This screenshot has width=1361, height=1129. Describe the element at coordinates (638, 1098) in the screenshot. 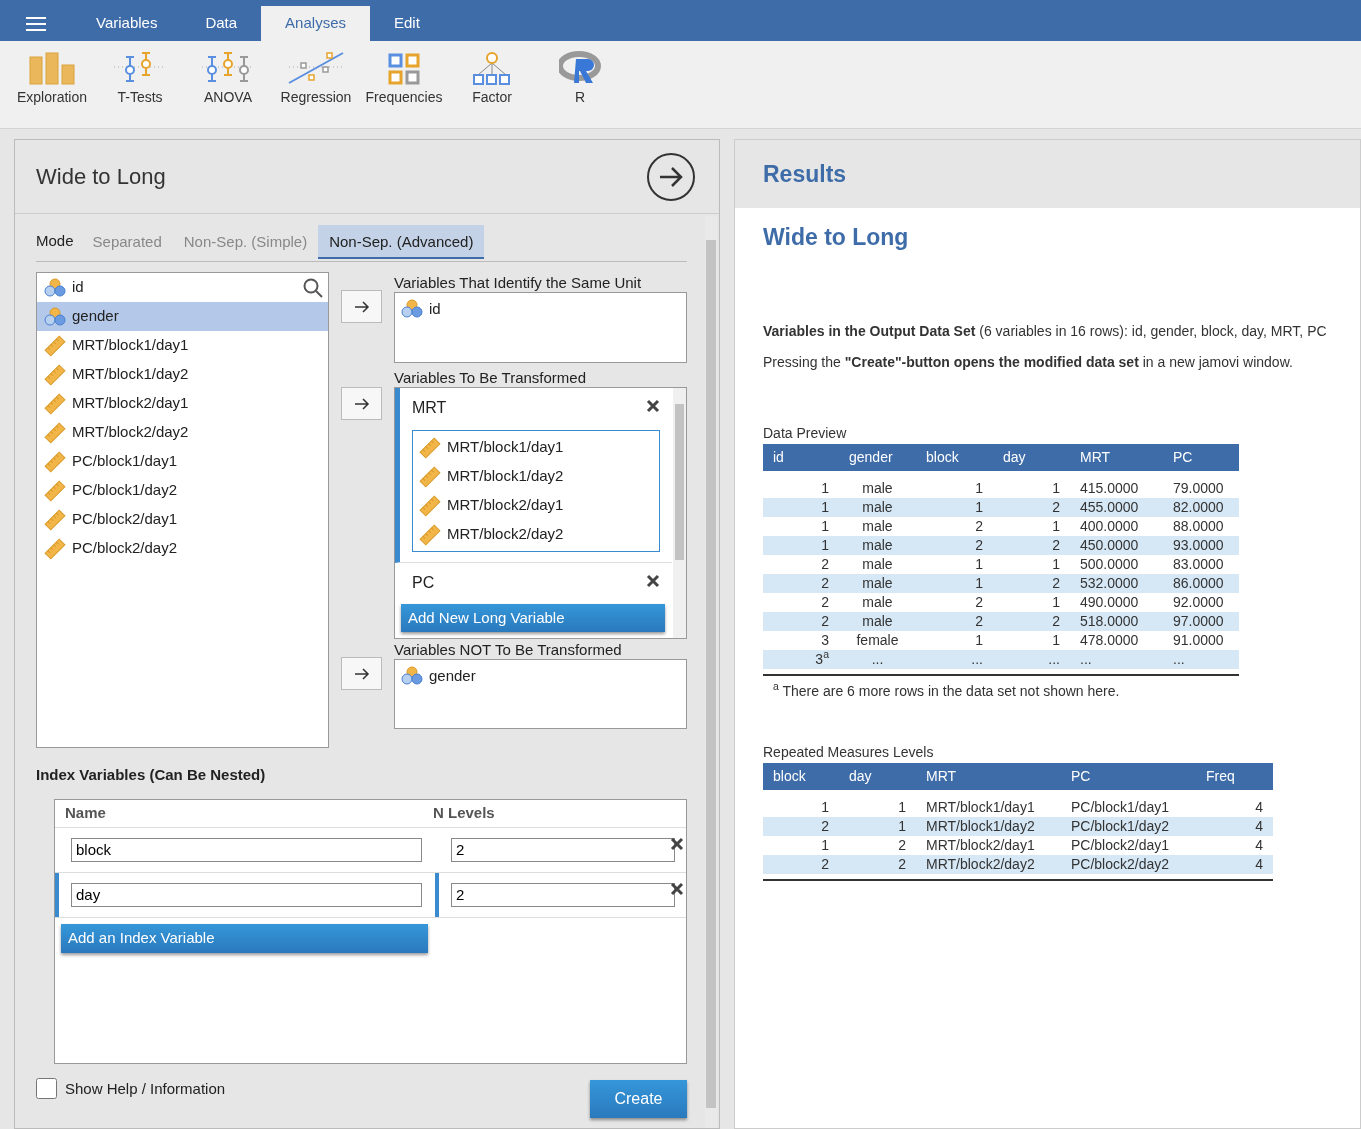

I see `create-button: Create` at that location.